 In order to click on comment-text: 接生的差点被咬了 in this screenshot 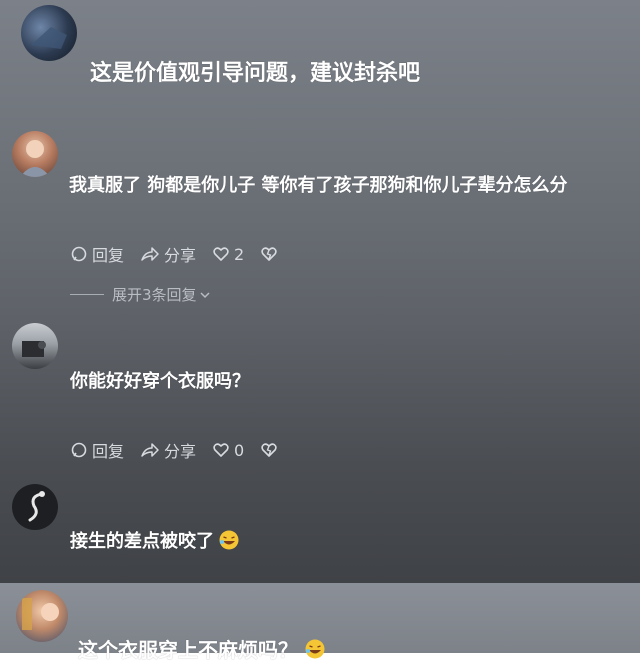, I will do `click(142, 541)`.